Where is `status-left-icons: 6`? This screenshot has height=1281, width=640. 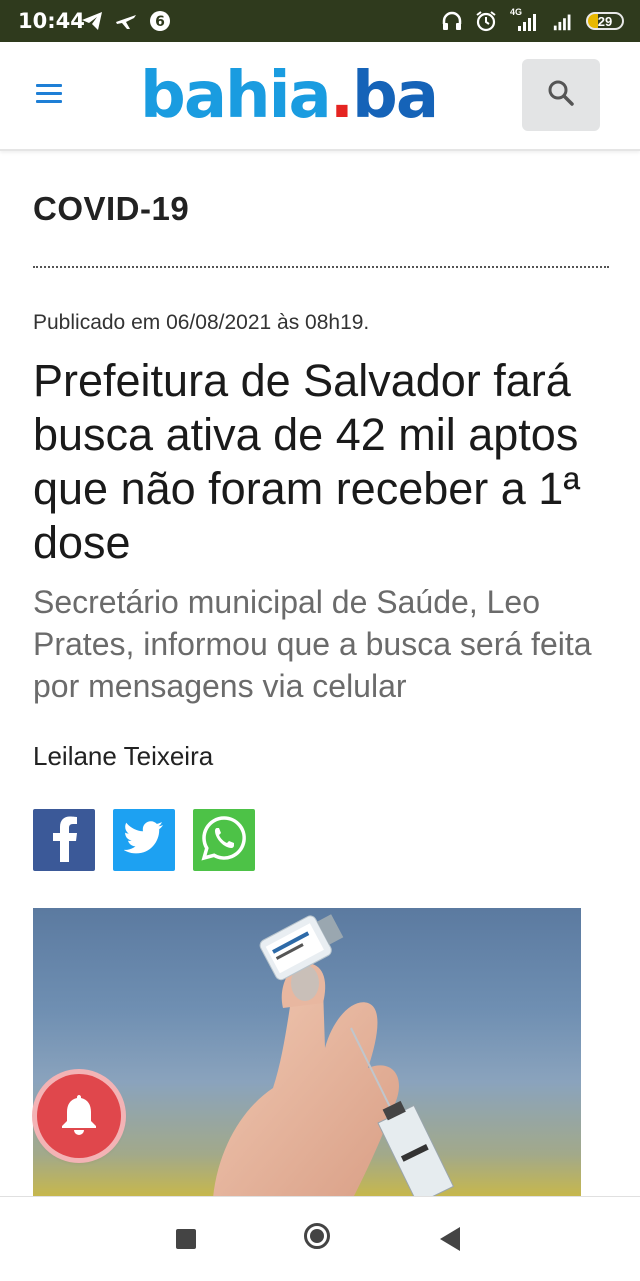 status-left-icons: 6 is located at coordinates (126, 21).